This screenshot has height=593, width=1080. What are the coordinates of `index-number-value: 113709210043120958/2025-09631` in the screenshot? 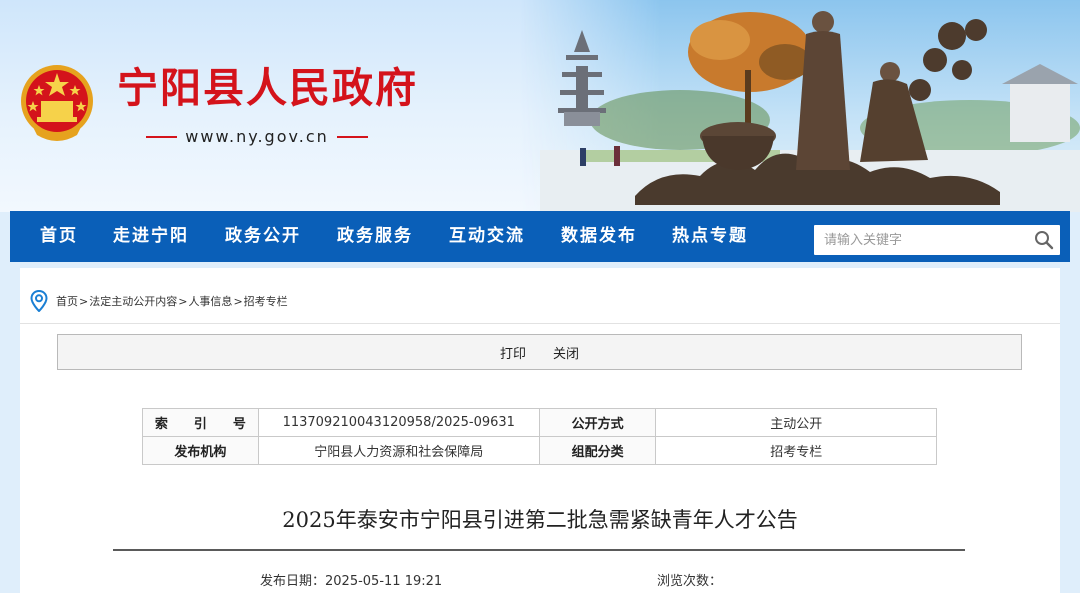 It's located at (398, 422).